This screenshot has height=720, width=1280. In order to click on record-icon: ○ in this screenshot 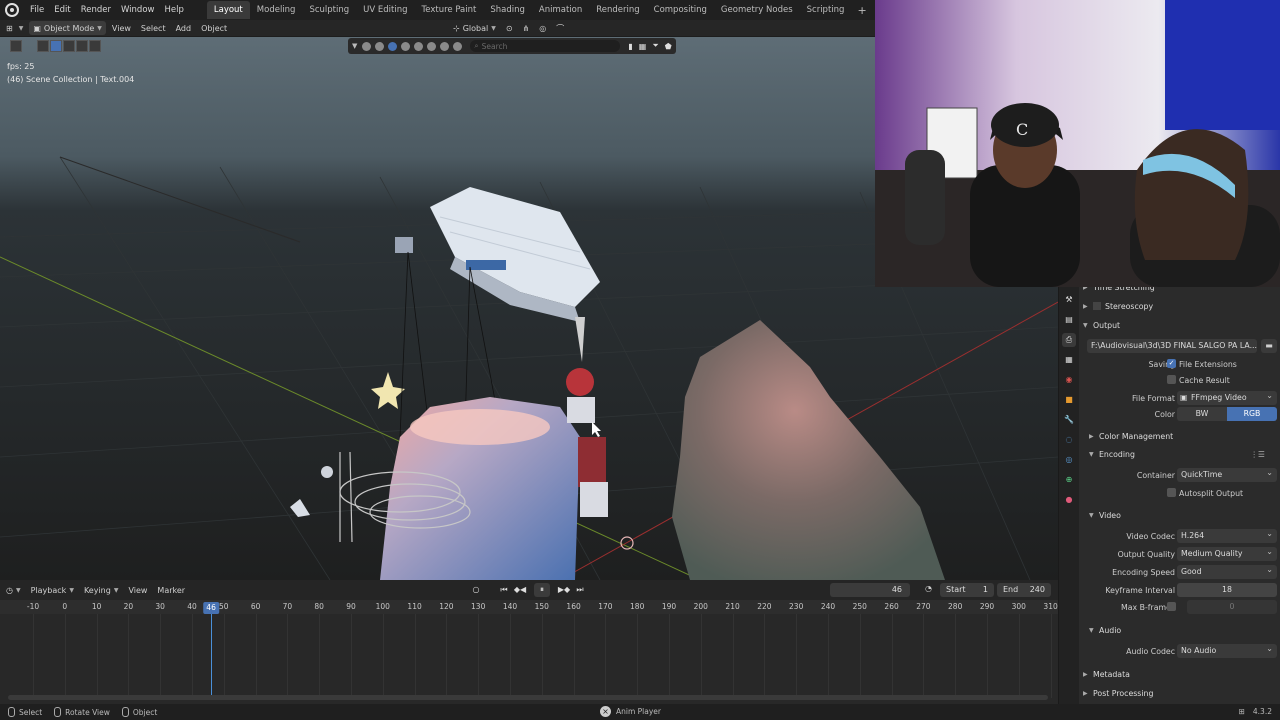, I will do `click(476, 590)`.